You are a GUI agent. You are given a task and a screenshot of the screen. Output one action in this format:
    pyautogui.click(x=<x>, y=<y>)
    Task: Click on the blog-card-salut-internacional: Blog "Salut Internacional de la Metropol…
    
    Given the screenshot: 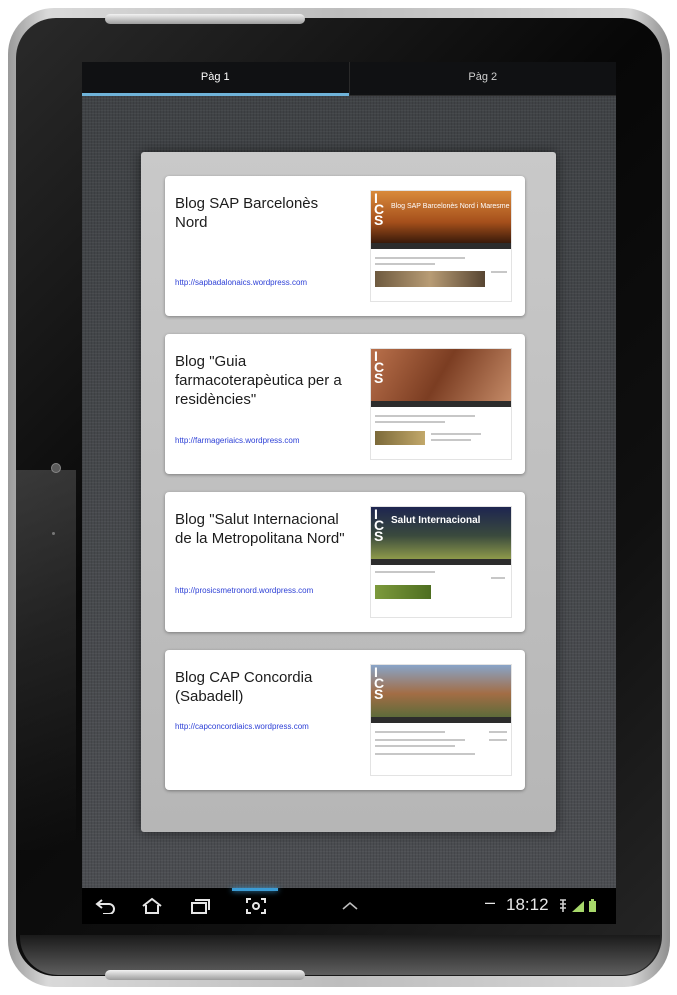 What is the action you would take?
    pyautogui.click(x=345, y=562)
    